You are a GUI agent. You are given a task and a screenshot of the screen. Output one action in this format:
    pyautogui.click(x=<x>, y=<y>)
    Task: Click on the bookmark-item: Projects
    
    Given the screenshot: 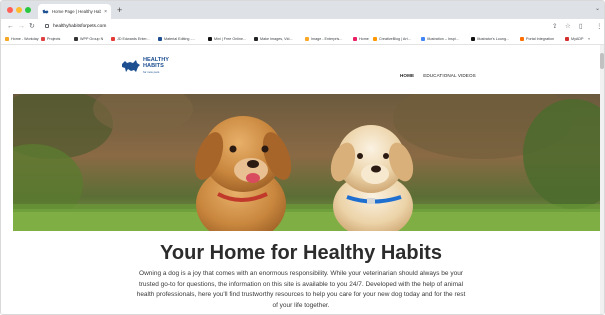 What is the action you would take?
    pyautogui.click(x=50, y=39)
    